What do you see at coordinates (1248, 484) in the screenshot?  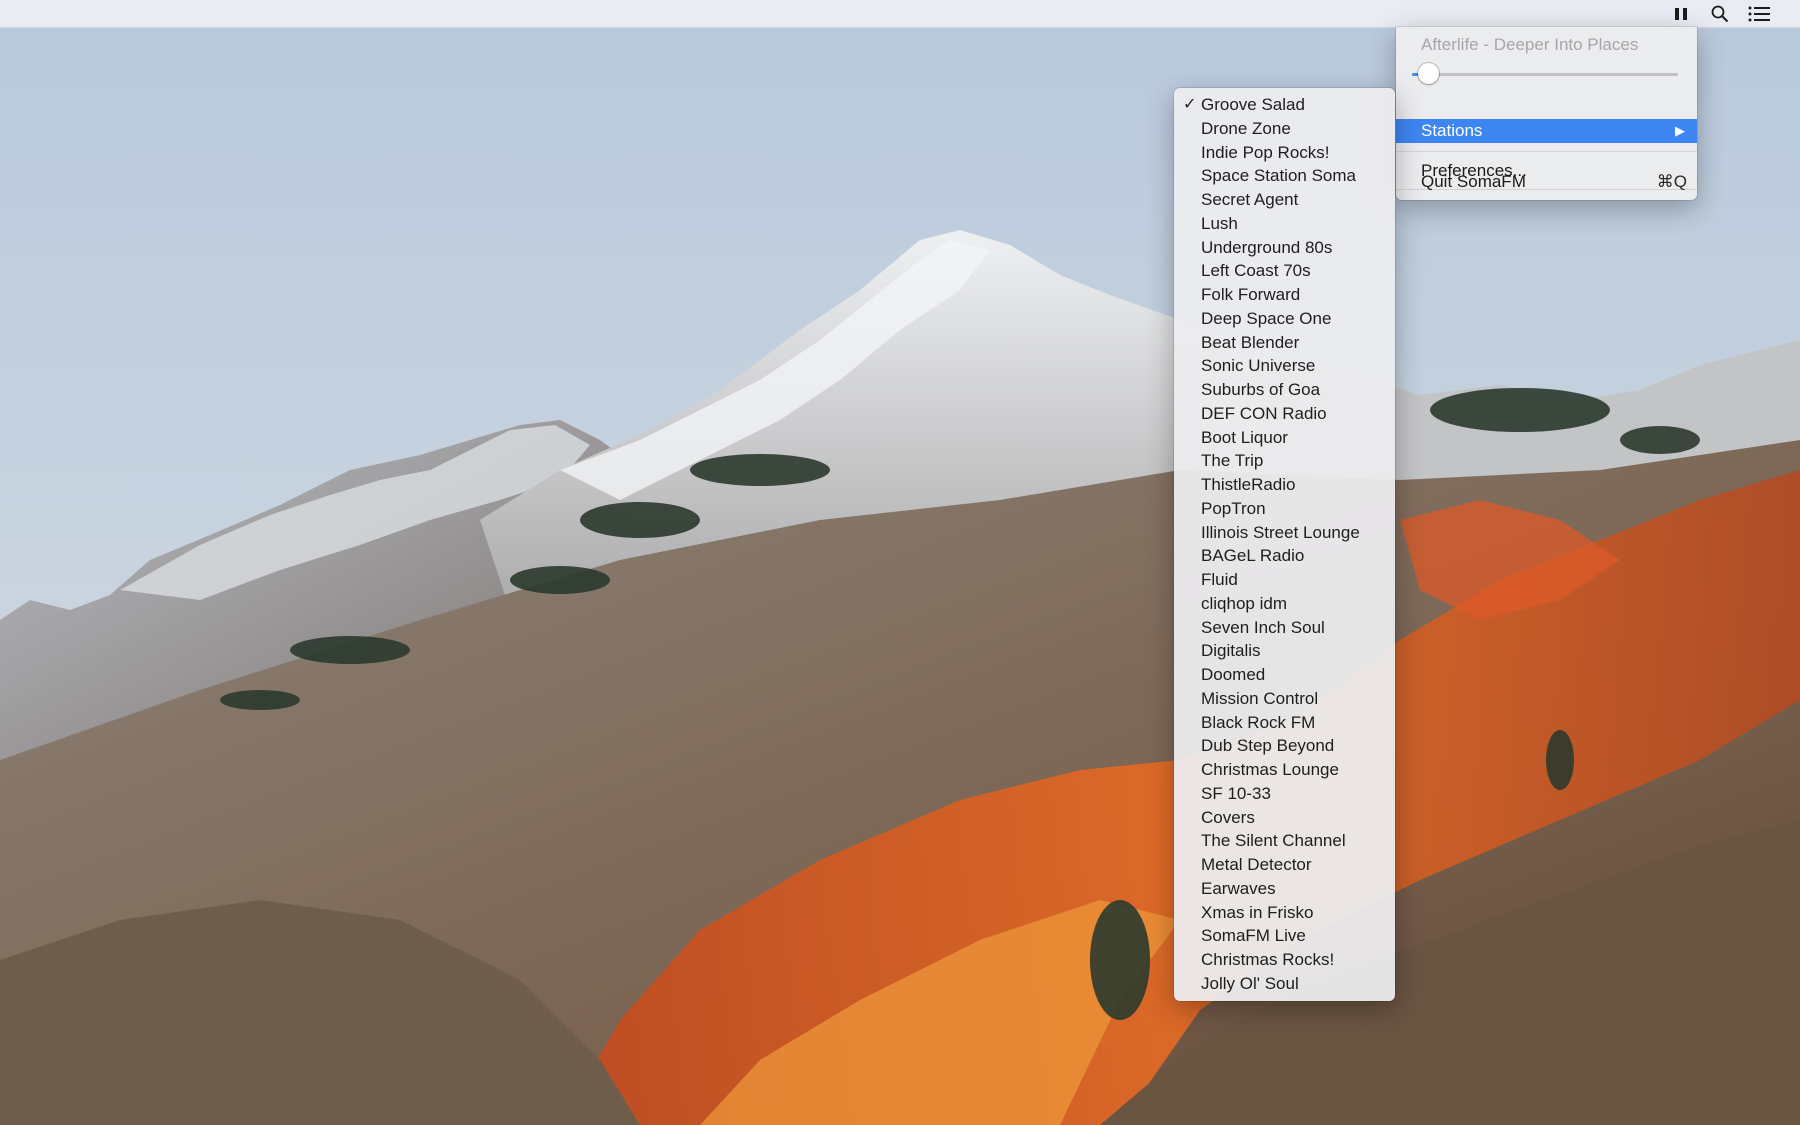 I see `station-label: ThistleRadio` at bounding box center [1248, 484].